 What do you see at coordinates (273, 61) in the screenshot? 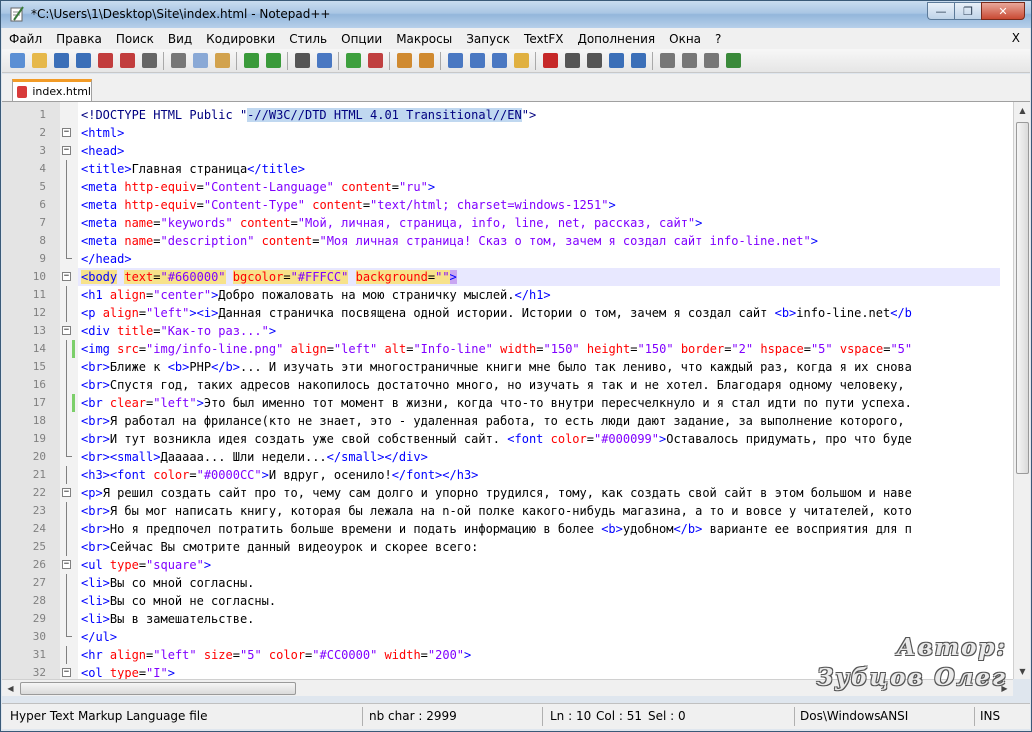
I see `redo-button` at bounding box center [273, 61].